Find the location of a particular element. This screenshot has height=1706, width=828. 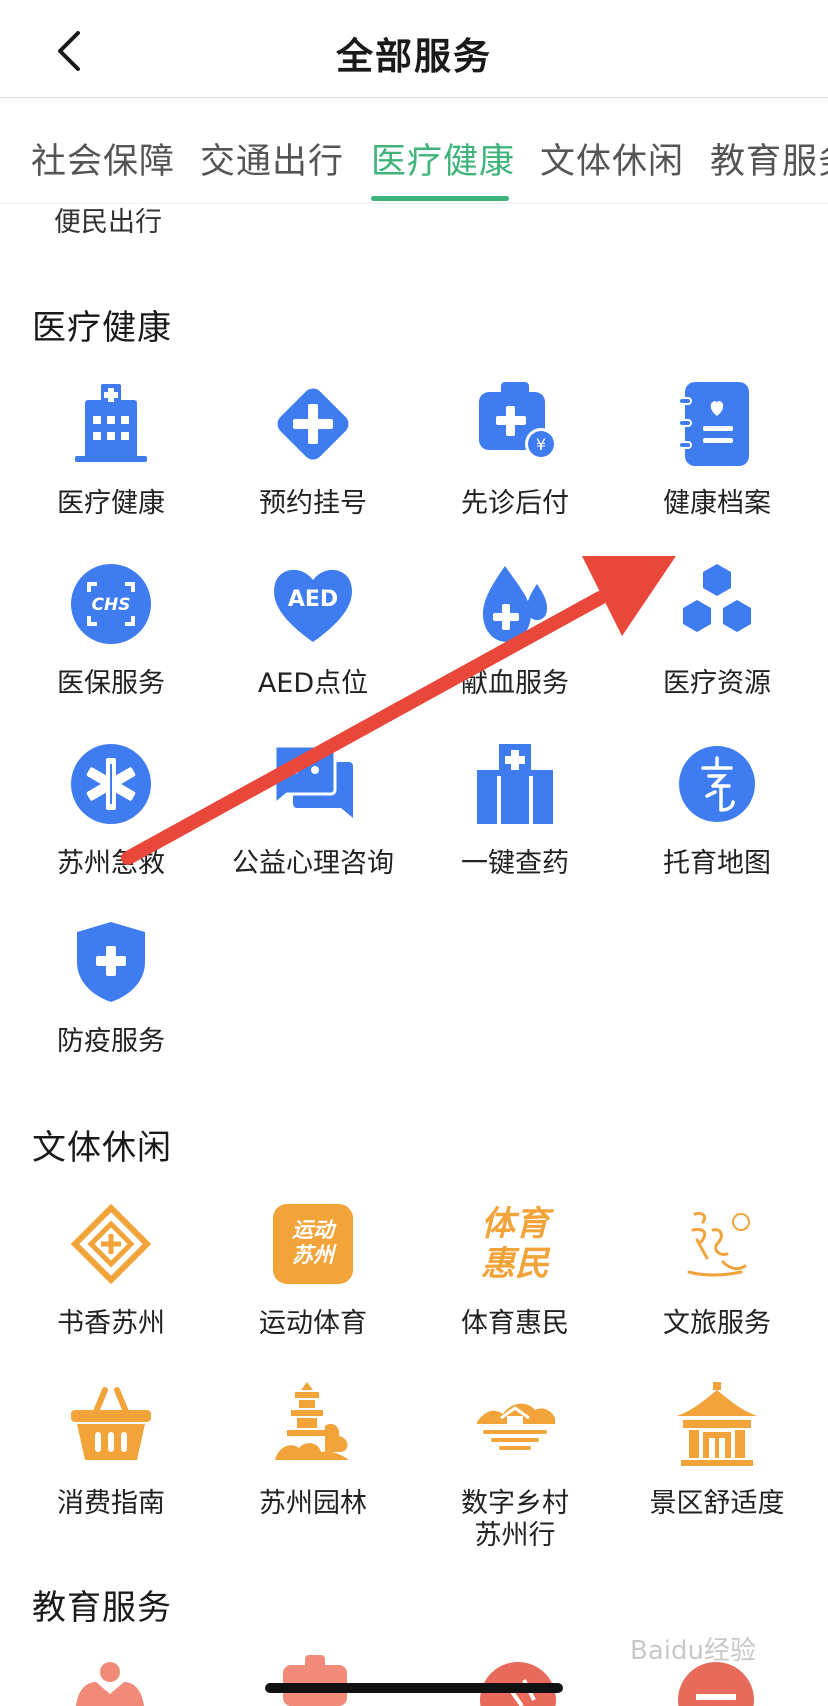

service-medical-resources: 医疗资源 is located at coordinates (717, 645).